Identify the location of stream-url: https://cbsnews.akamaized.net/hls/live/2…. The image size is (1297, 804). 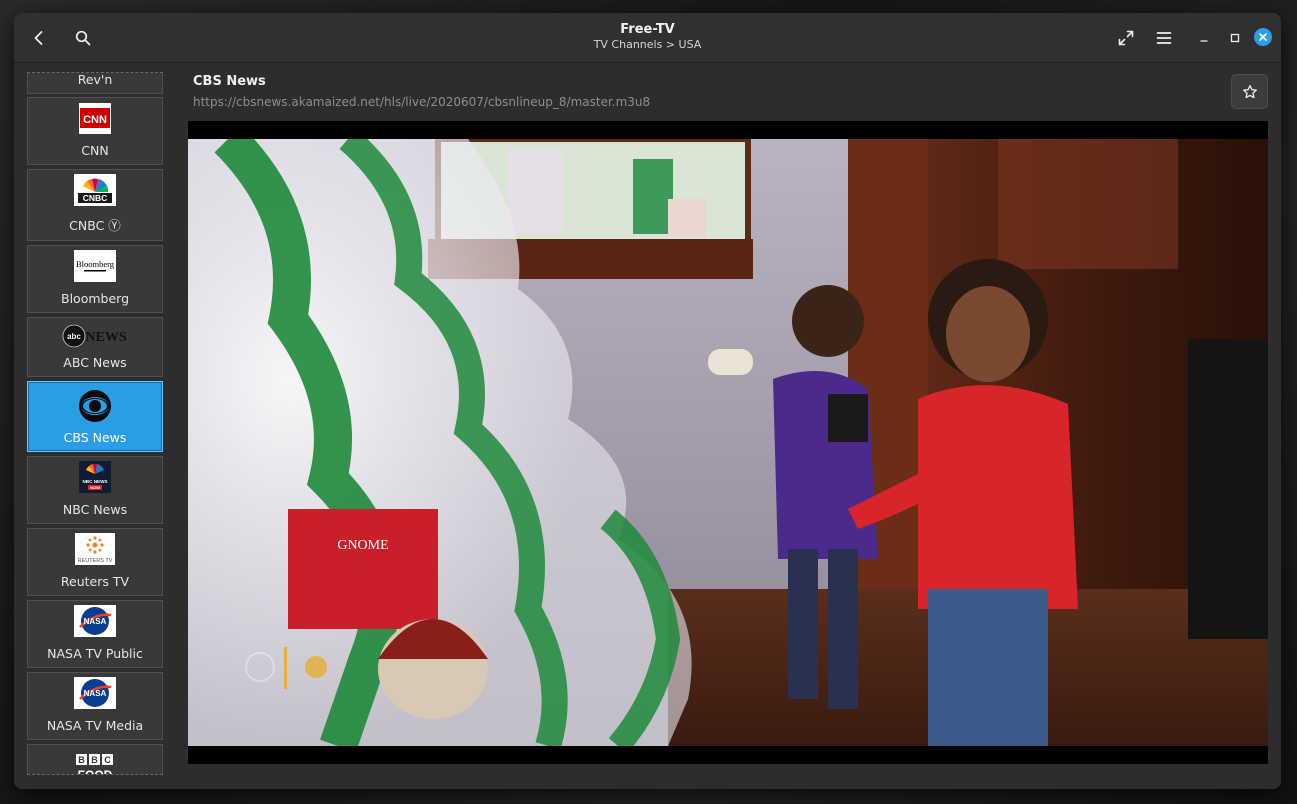
(422, 102).